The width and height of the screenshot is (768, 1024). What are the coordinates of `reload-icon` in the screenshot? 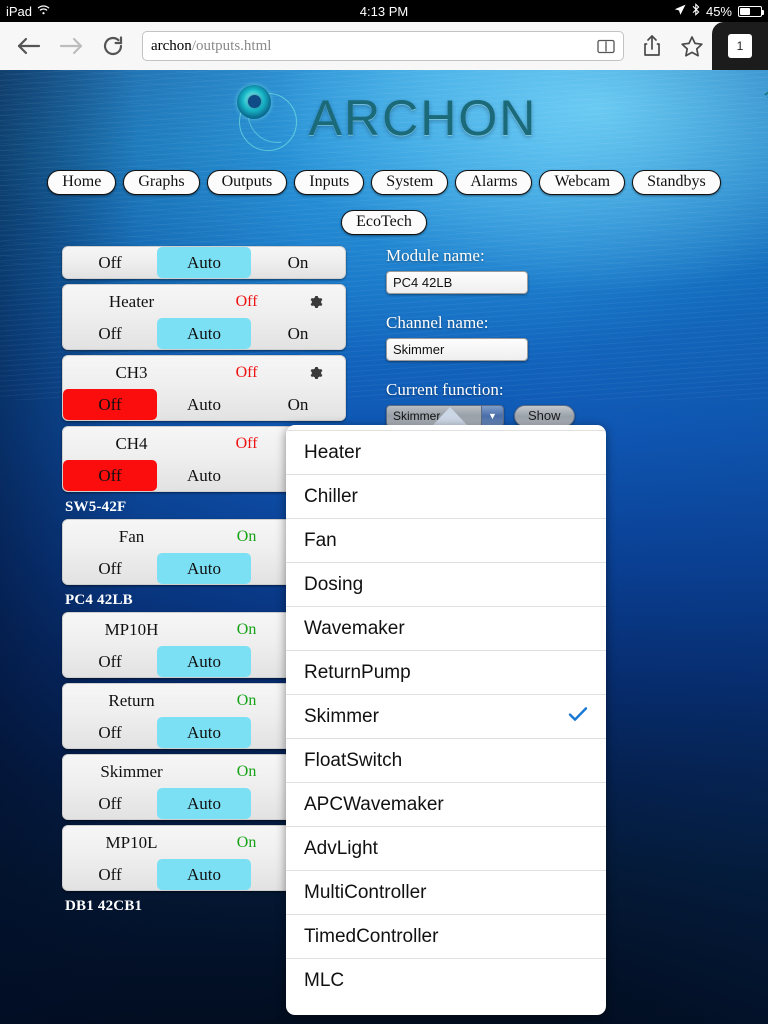 It's located at (113, 46).